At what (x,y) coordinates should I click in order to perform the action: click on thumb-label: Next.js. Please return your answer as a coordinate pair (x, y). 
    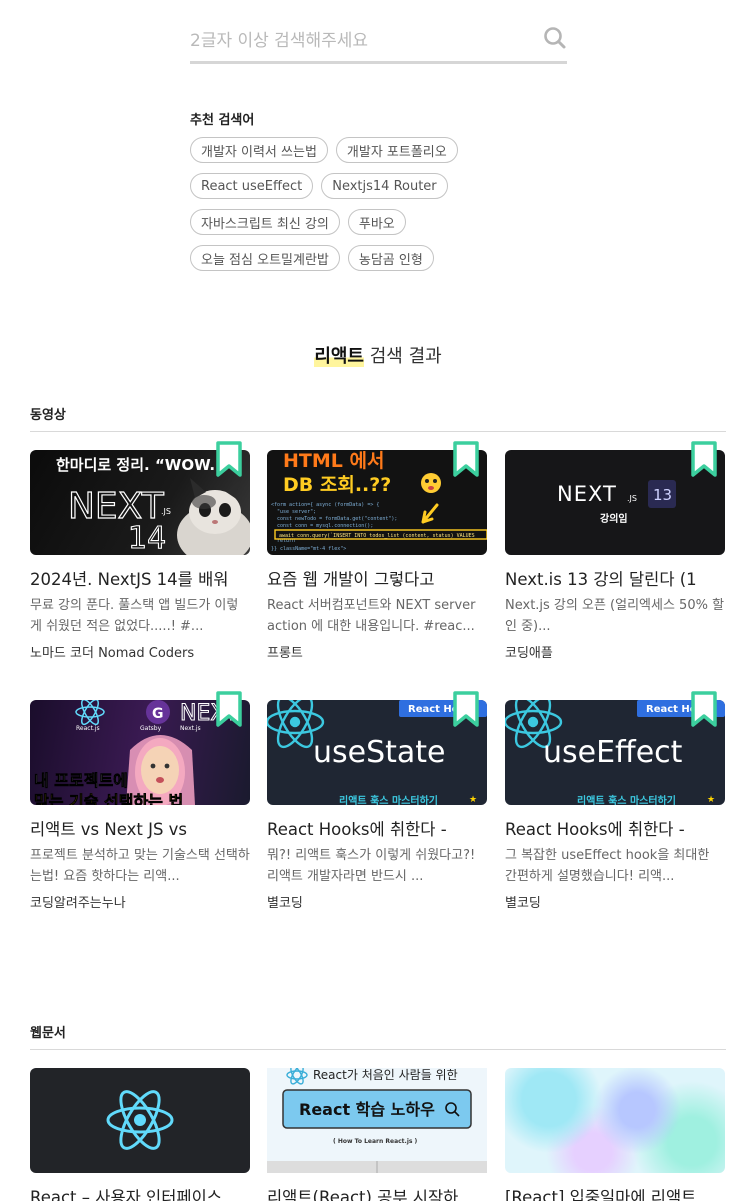
    Looking at the image, I should click on (190, 728).